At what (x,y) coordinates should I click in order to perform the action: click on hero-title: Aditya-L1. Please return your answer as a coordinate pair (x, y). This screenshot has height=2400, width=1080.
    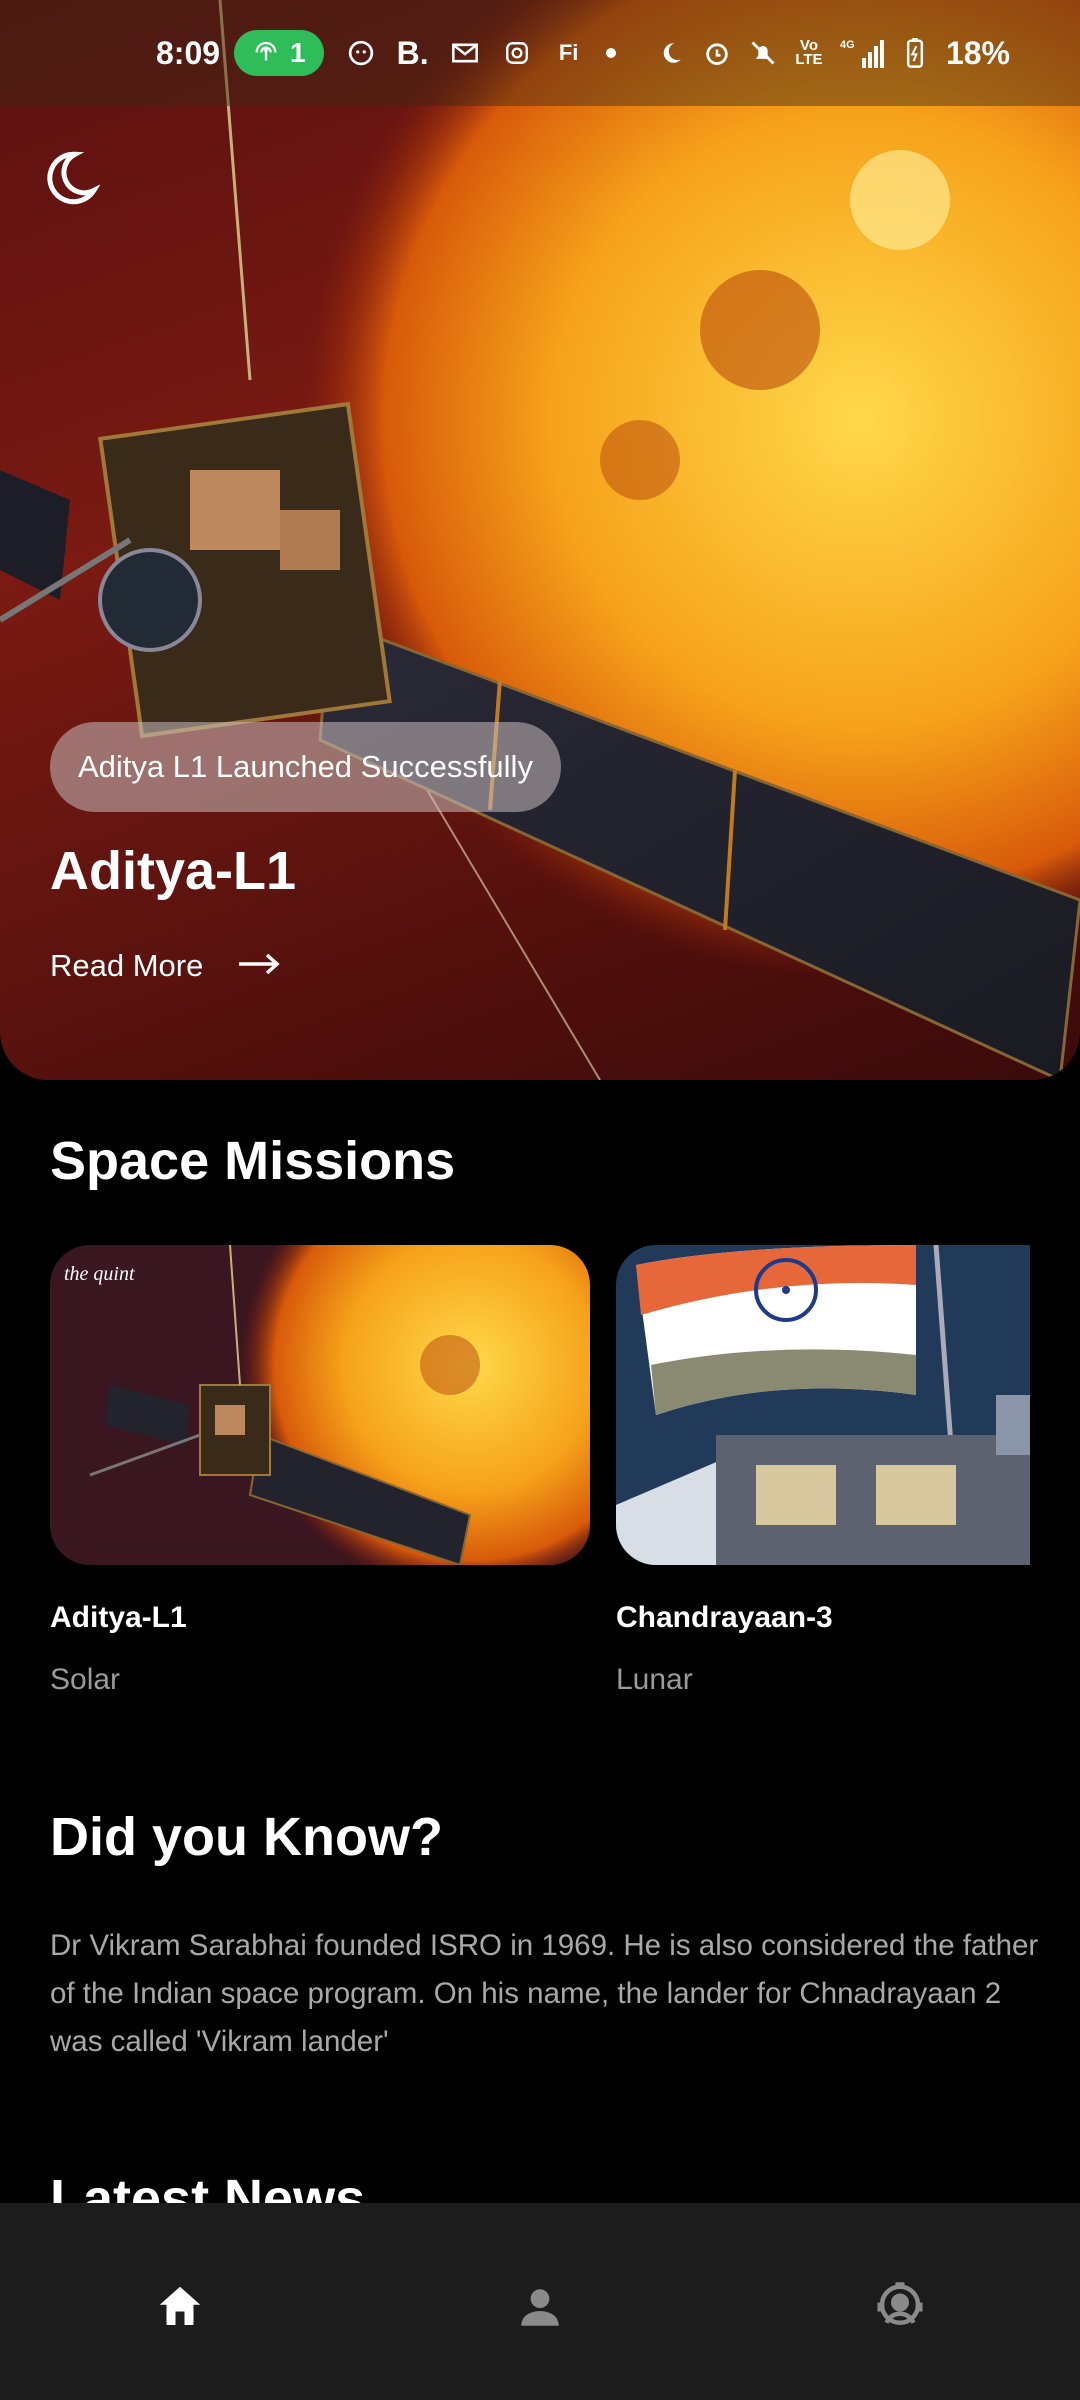
    Looking at the image, I should click on (173, 871).